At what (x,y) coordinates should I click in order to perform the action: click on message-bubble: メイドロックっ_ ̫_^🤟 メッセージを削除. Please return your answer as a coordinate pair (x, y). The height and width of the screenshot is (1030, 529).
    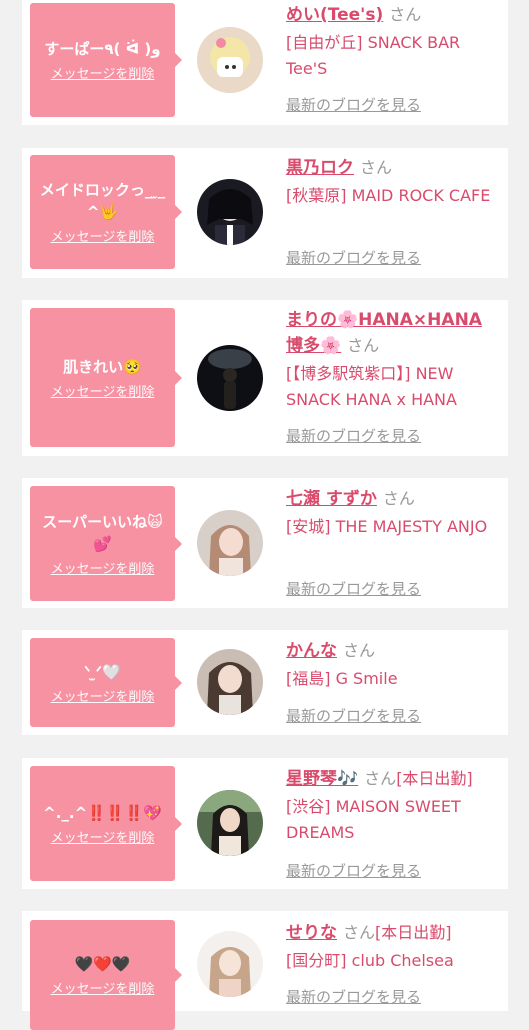
    Looking at the image, I should click on (106, 212).